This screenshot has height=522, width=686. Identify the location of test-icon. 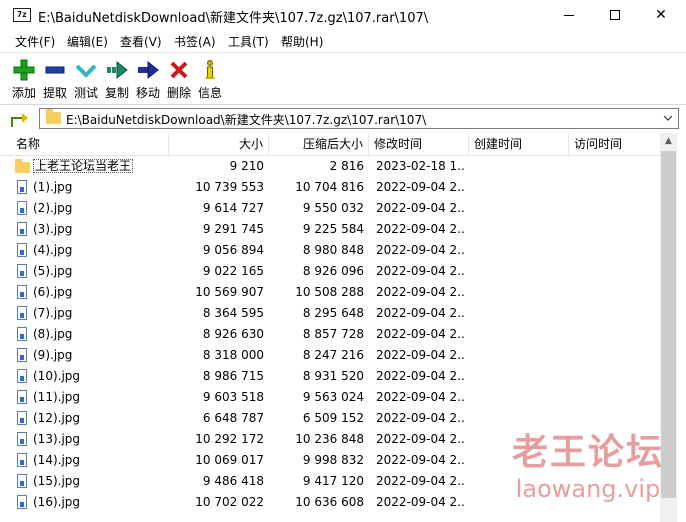
(86, 71).